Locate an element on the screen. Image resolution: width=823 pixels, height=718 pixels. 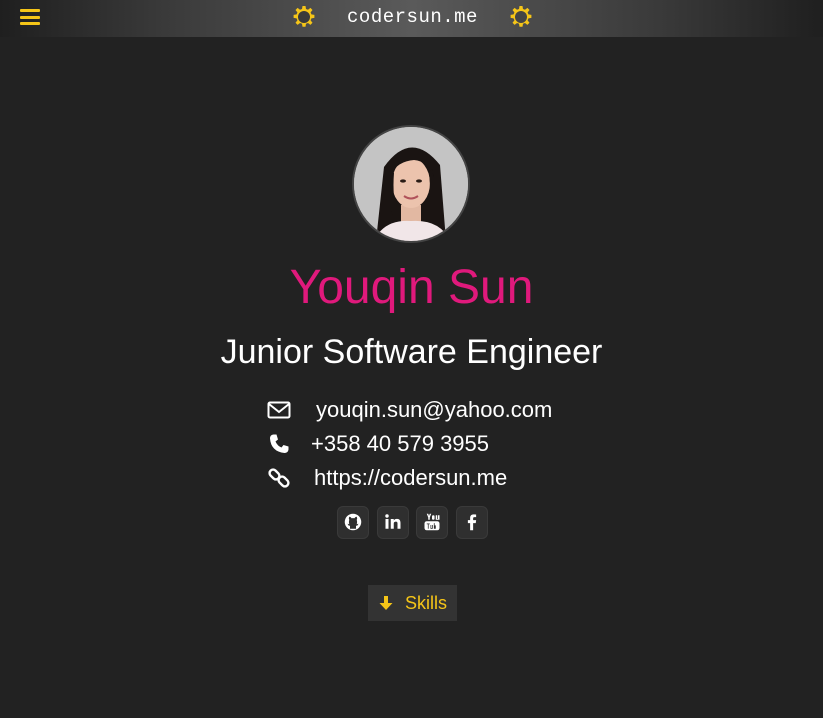
linkedin-button is located at coordinates (393, 522).